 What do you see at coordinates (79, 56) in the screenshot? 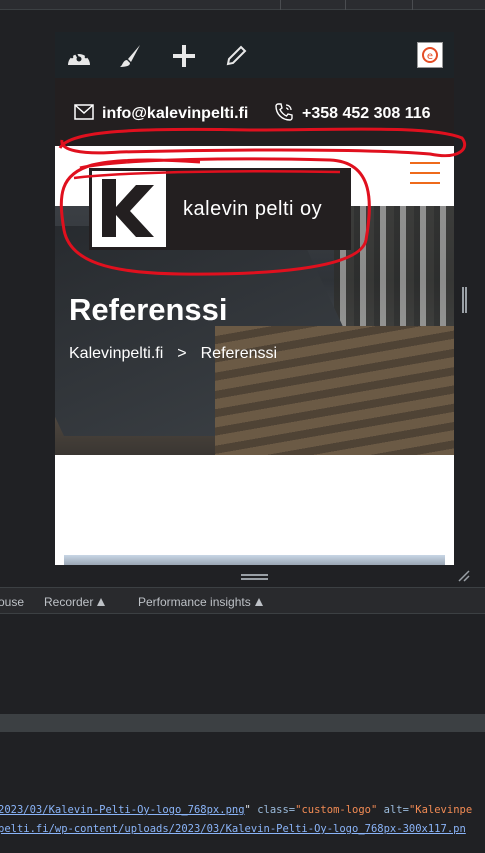
I see `dashboard-gauge-icon` at bounding box center [79, 56].